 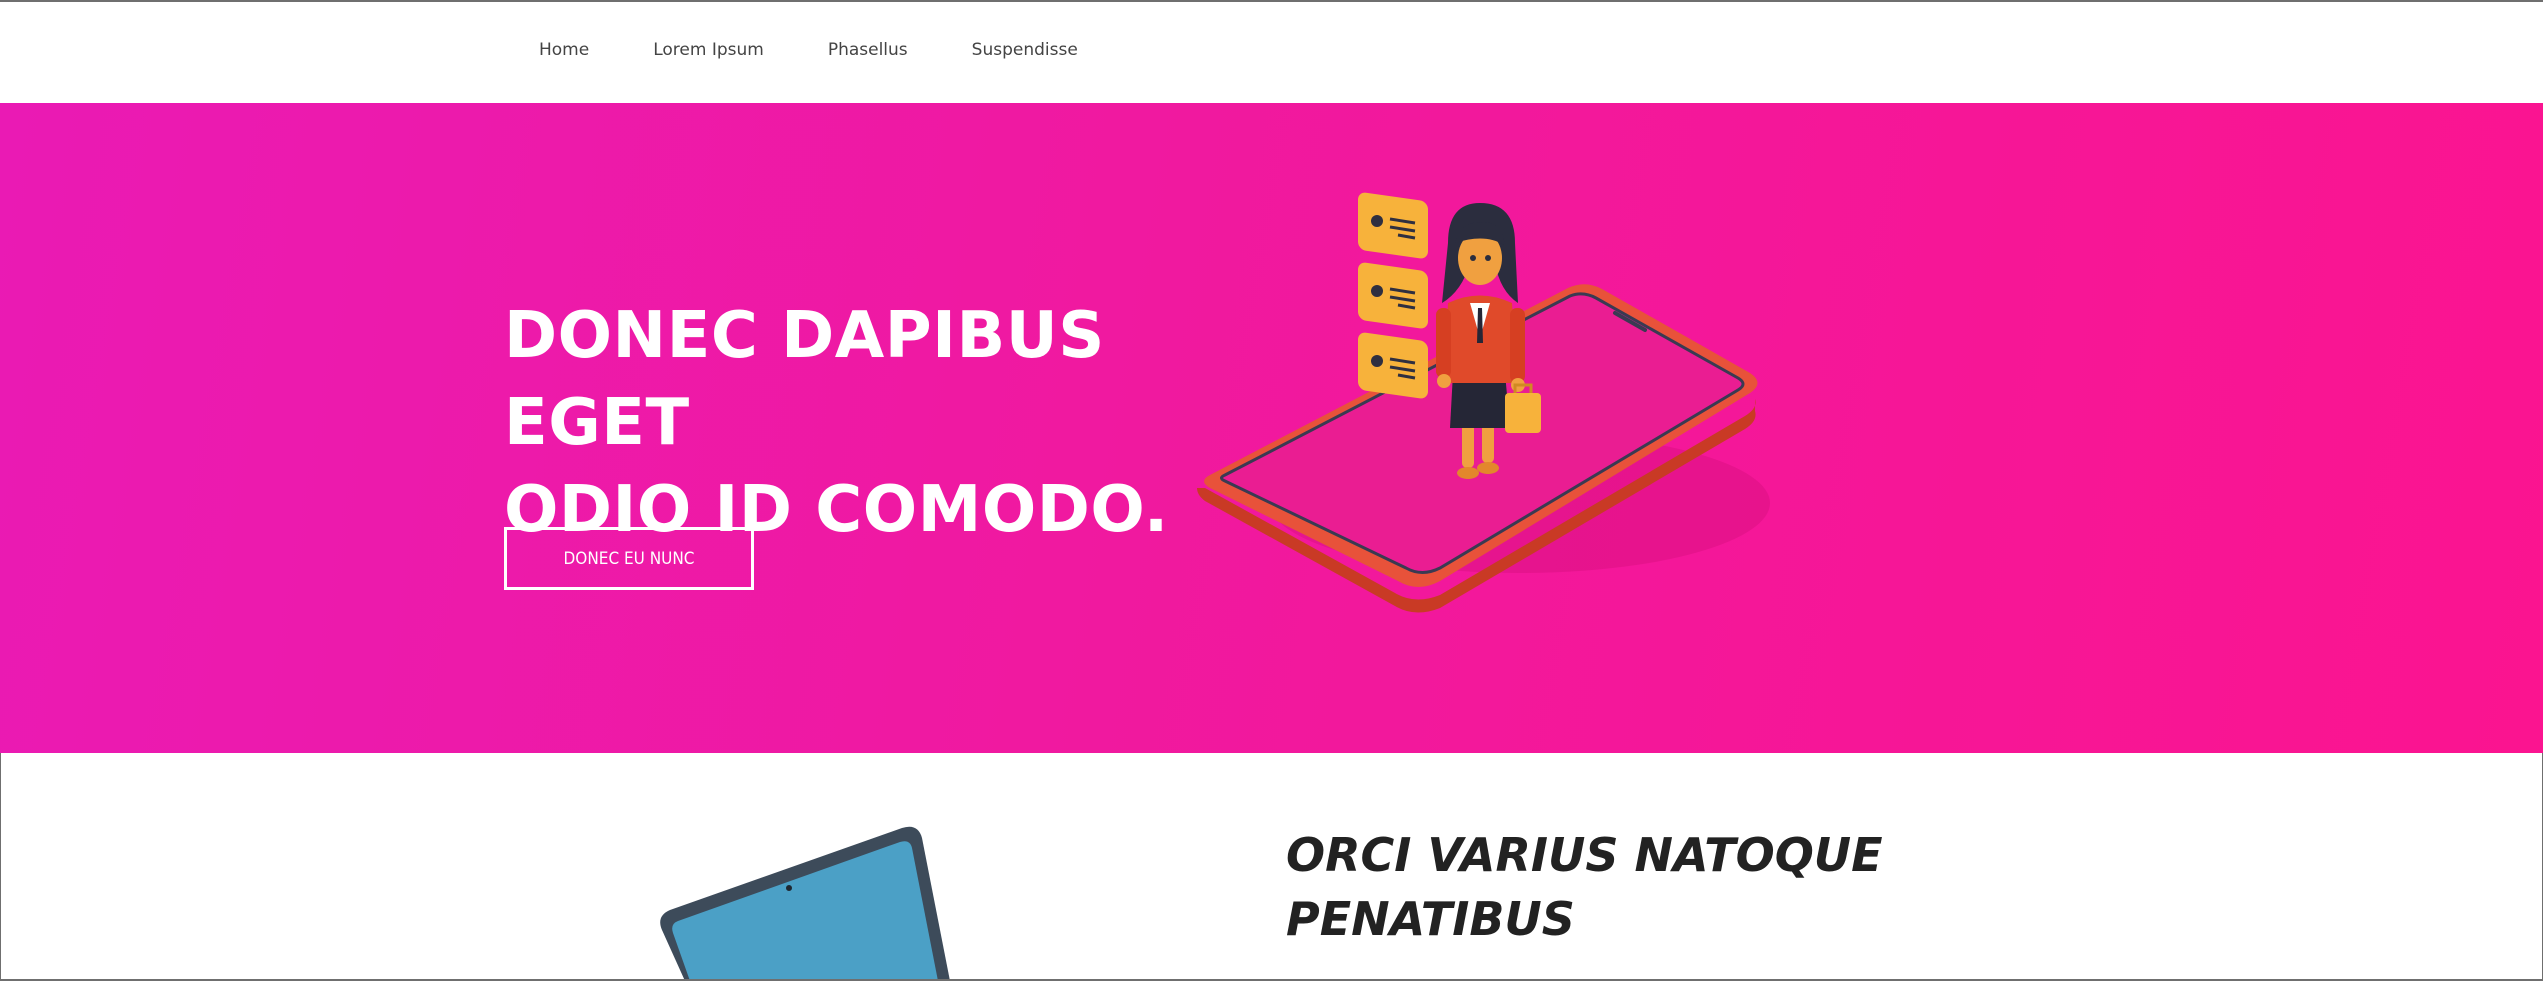 What do you see at coordinates (1271, 52) in the screenshot?
I see `top-navigation: Home Lorem Ipsum Phasellus Suspendisse` at bounding box center [1271, 52].